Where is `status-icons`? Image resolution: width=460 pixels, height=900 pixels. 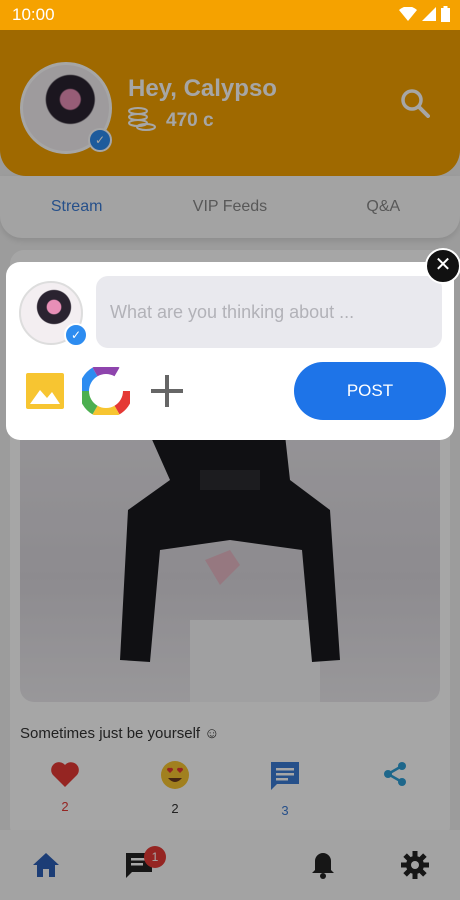
status-icons is located at coordinates (424, 14).